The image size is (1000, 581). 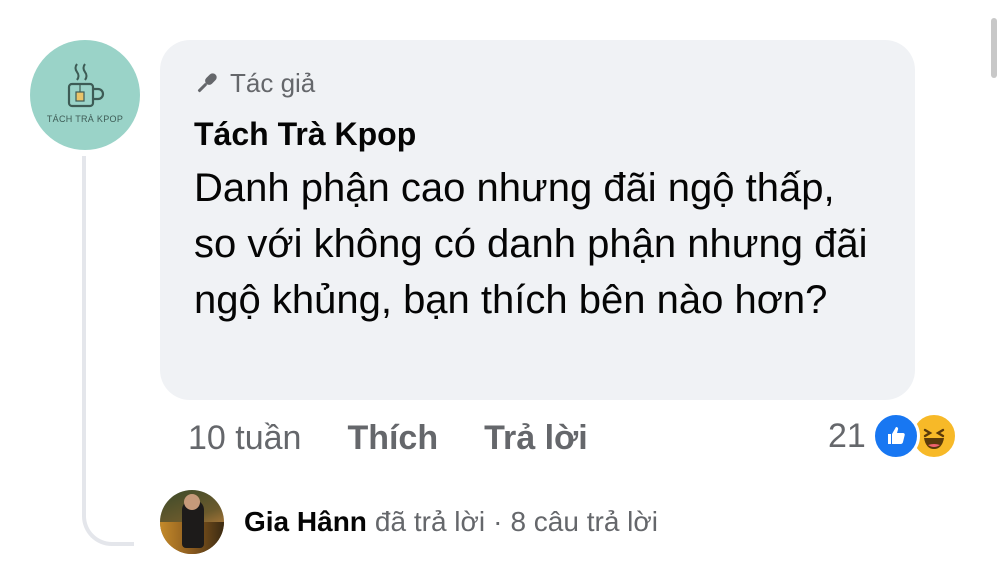 I want to click on comment-author-name: Tách Trà Kpop, so click(x=537, y=134).